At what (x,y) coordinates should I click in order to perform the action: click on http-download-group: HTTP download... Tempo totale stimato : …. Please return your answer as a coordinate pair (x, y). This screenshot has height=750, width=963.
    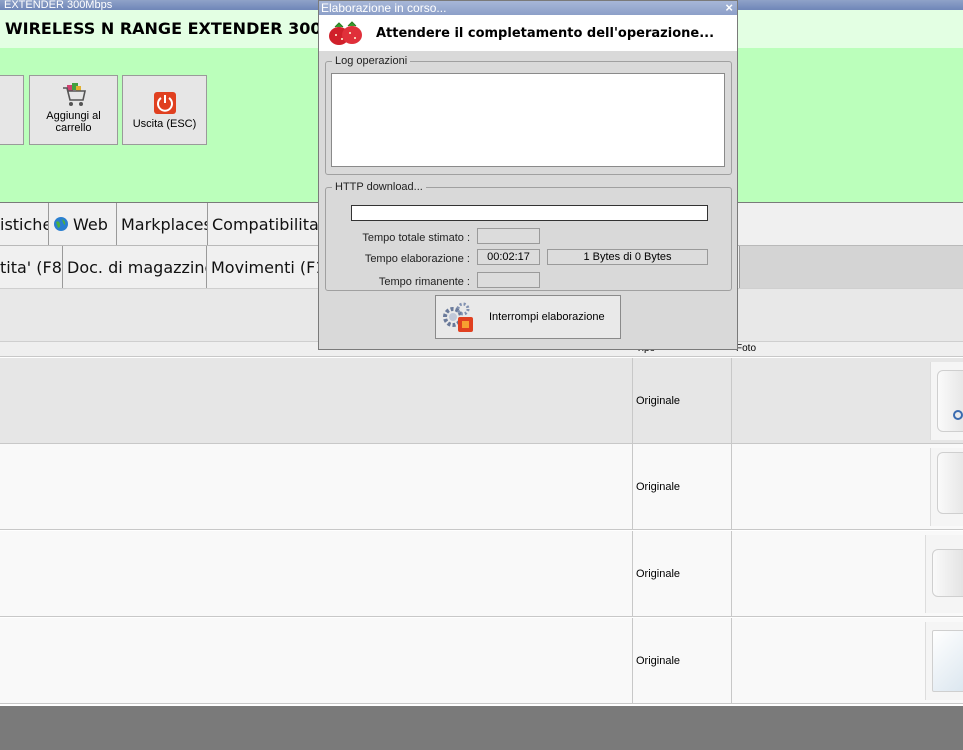
    Looking at the image, I should click on (528, 236).